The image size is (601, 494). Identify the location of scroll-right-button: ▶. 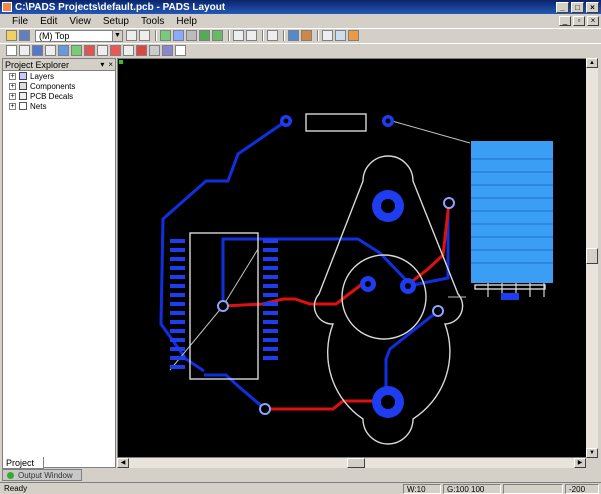
(580, 463).